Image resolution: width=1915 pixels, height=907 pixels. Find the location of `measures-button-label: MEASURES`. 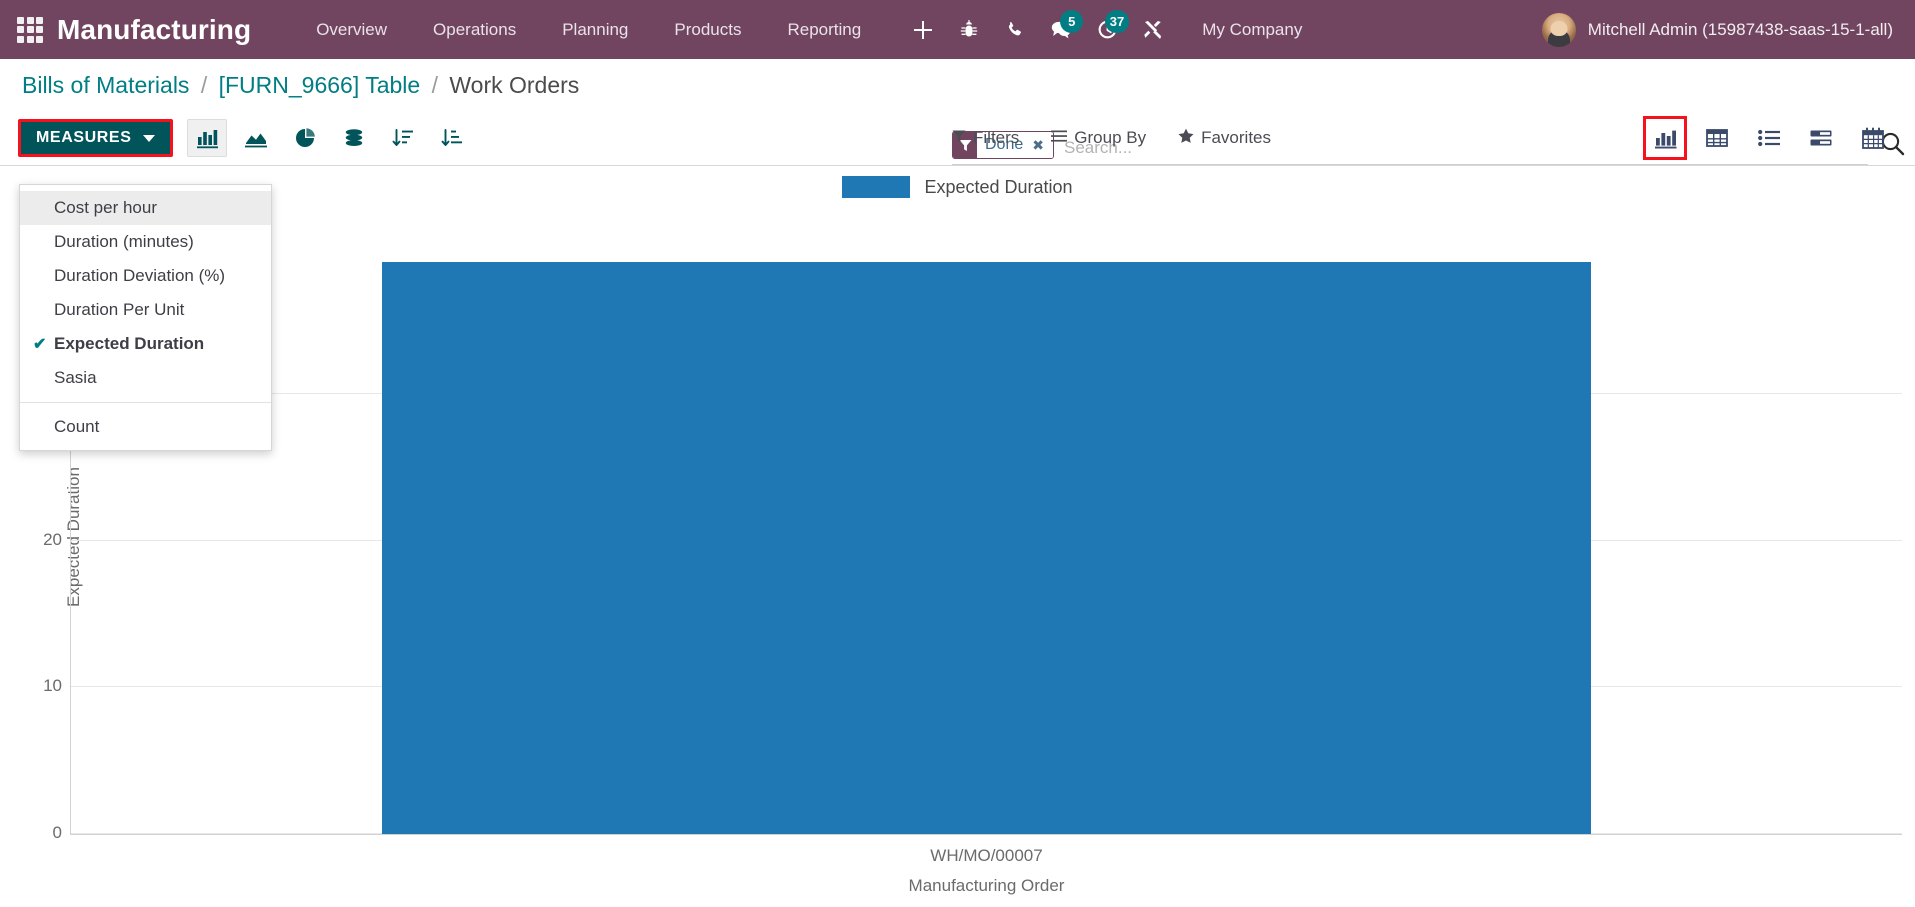

measures-button-label: MEASURES is located at coordinates (84, 137).